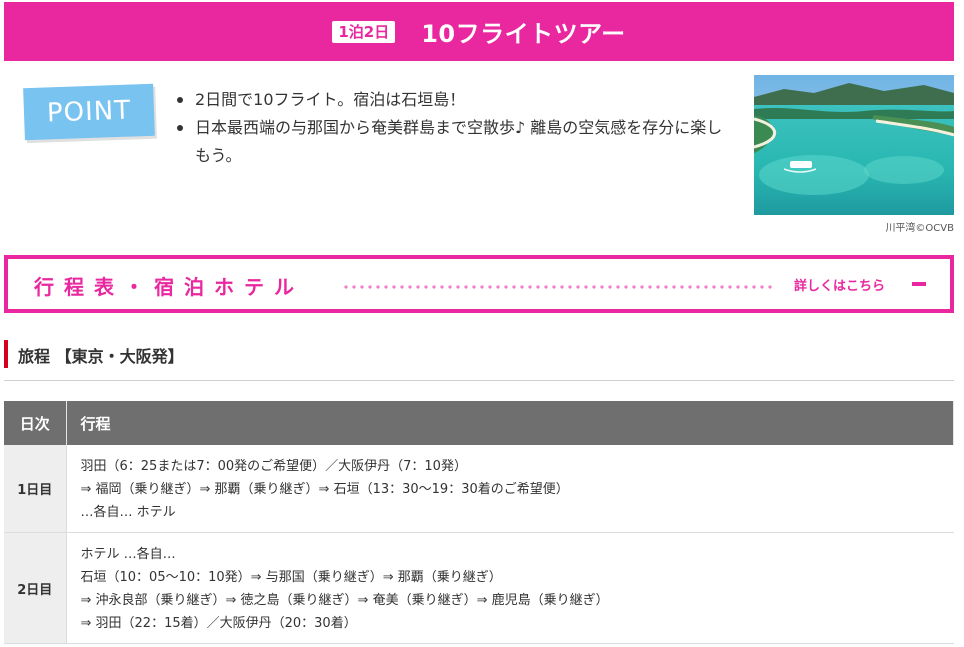 Image resolution: width=964 pixels, height=647 pixels. What do you see at coordinates (101, 356) in the screenshot?
I see `section-heading-text: 旅程 【東京・大阪発】` at bounding box center [101, 356].